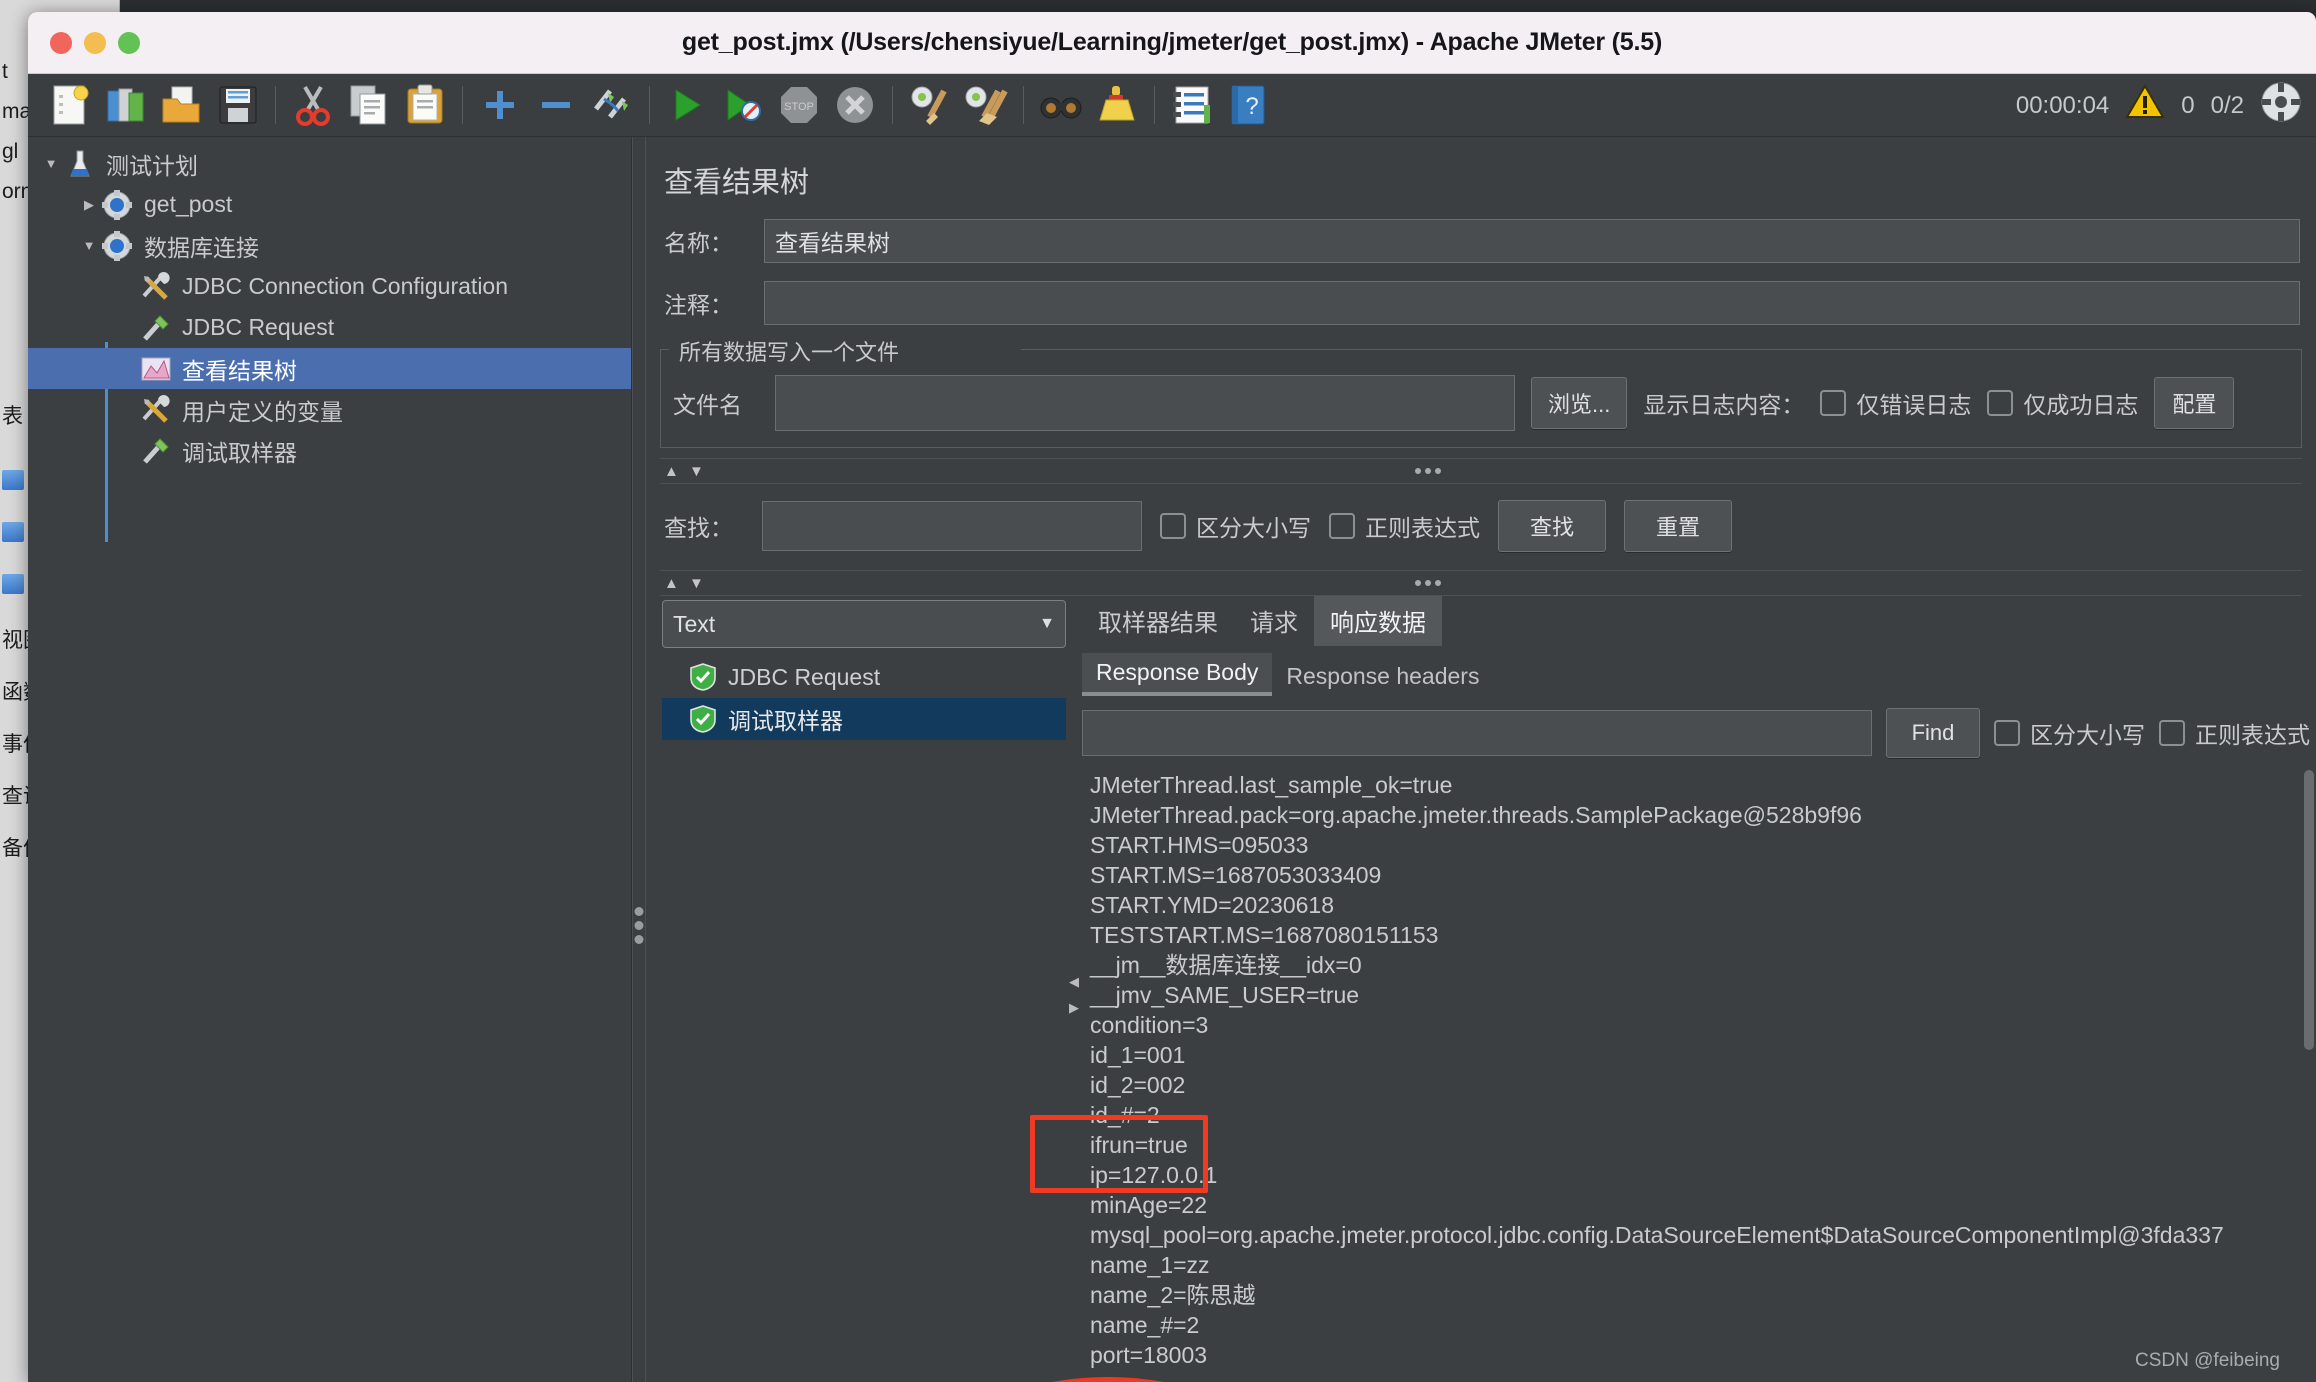  I want to click on templates-icon, so click(126, 105).